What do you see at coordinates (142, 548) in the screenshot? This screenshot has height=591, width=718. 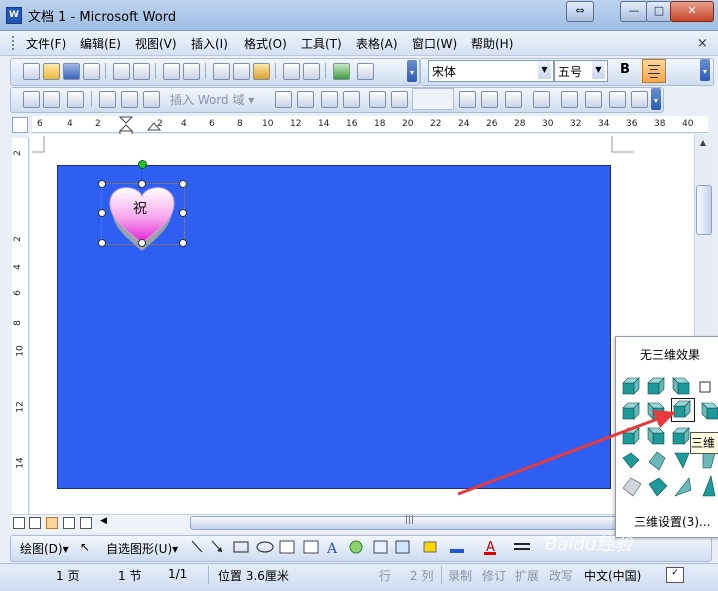 I see `autoshapes-menu-button: 自选图形(U)▾` at bounding box center [142, 548].